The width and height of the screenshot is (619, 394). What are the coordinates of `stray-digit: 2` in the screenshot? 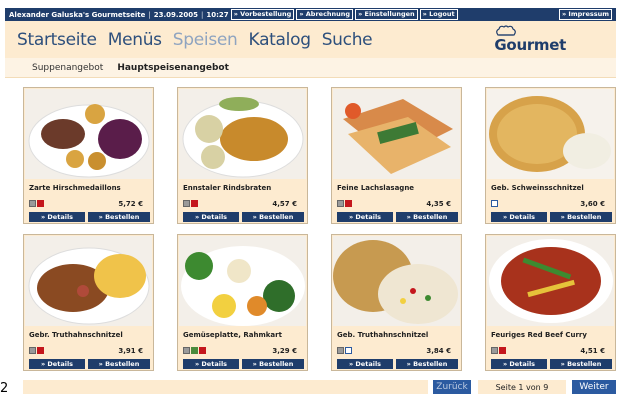 It's located at (4, 387).